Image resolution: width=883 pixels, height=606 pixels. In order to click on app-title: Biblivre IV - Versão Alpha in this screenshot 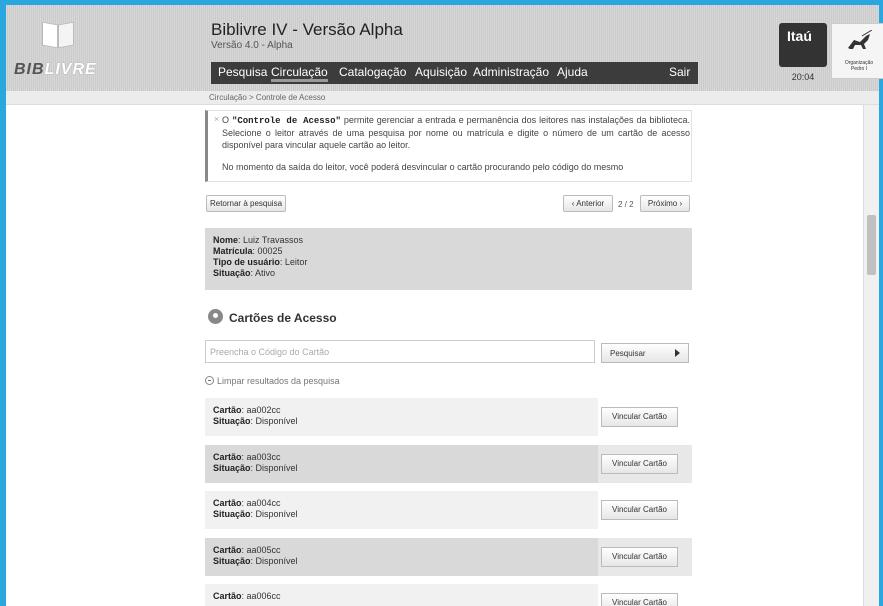, I will do `click(307, 29)`.